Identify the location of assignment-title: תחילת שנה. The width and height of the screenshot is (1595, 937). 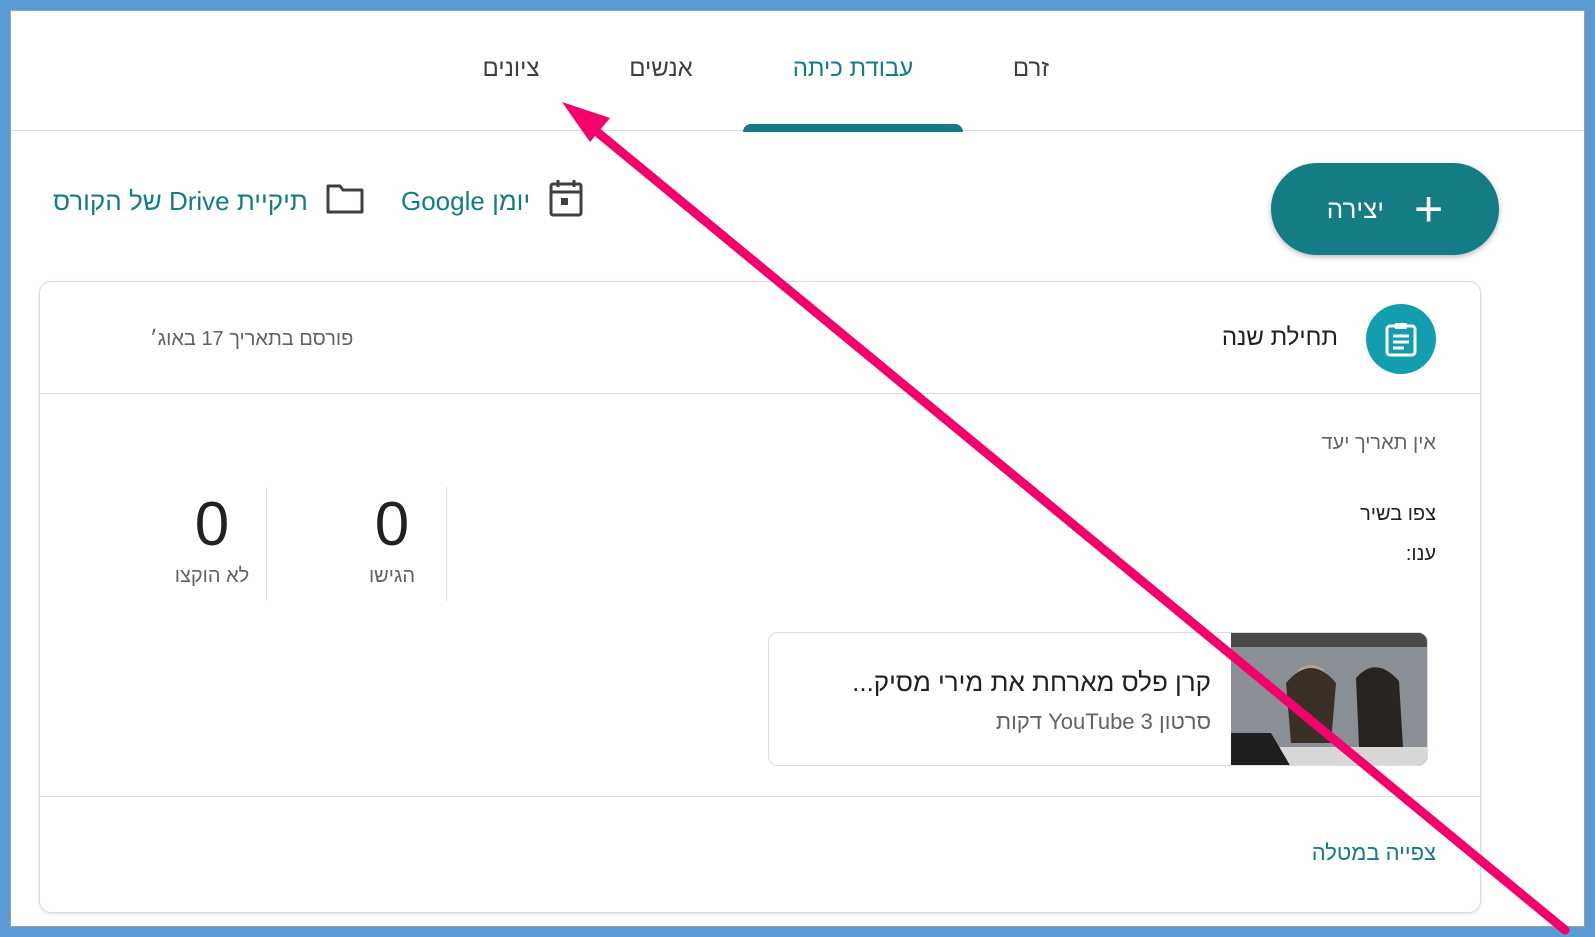
(1279, 337).